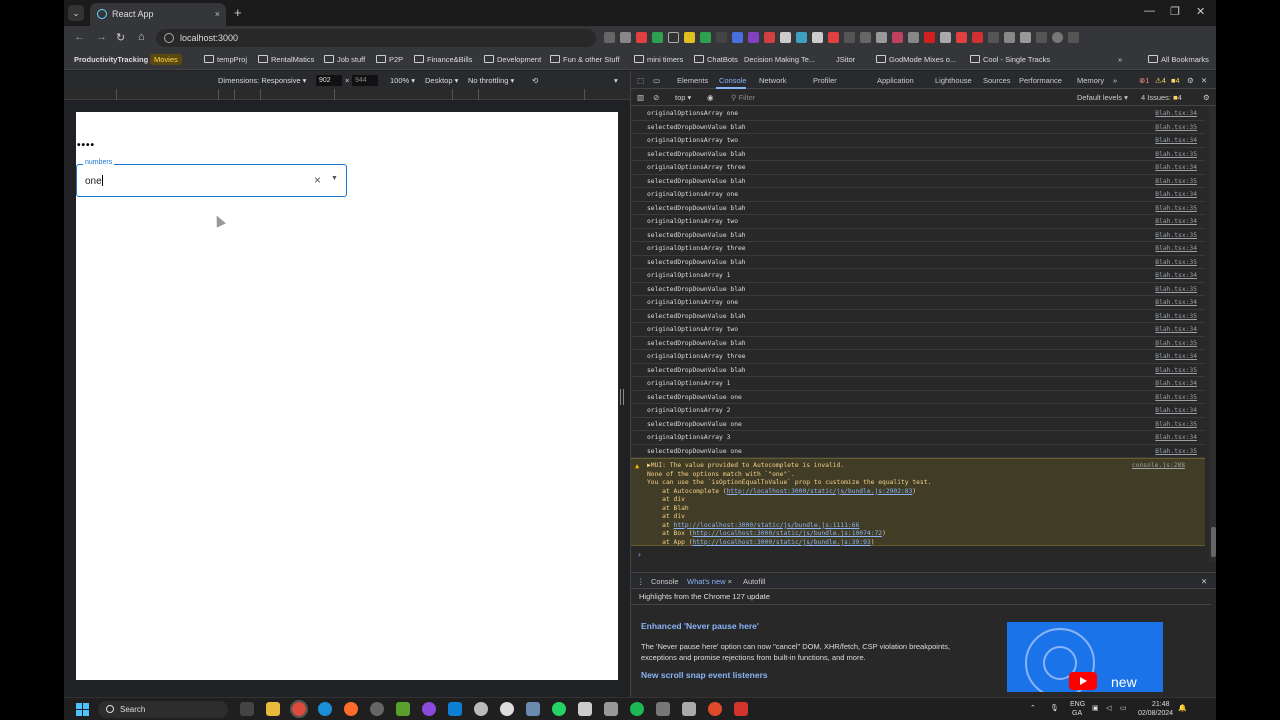 The width and height of the screenshot is (1280, 720). What do you see at coordinates (953, 80) in the screenshot?
I see `tab-lighthouse: Lighthouse` at bounding box center [953, 80].